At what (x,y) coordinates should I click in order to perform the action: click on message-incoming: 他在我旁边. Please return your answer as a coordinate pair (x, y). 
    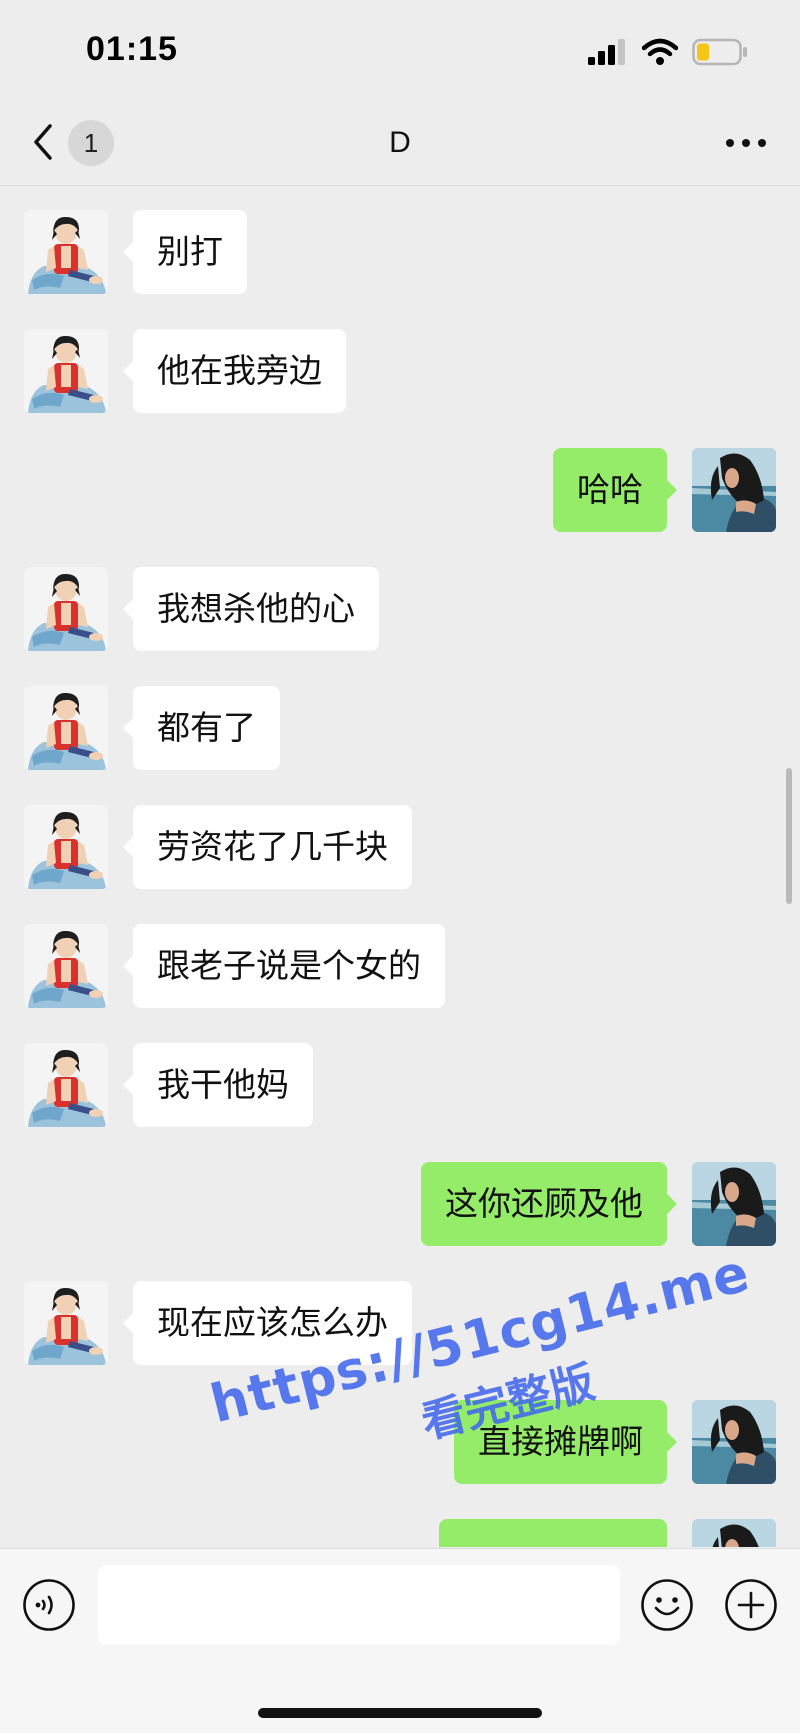
    Looking at the image, I should click on (400, 371).